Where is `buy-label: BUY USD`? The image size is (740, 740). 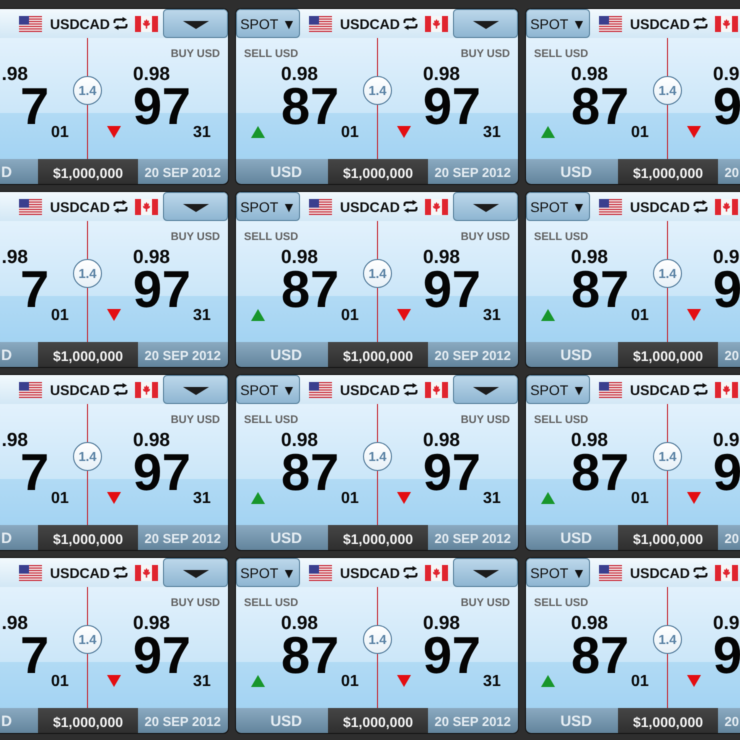
buy-label: BUY USD is located at coordinates (195, 603).